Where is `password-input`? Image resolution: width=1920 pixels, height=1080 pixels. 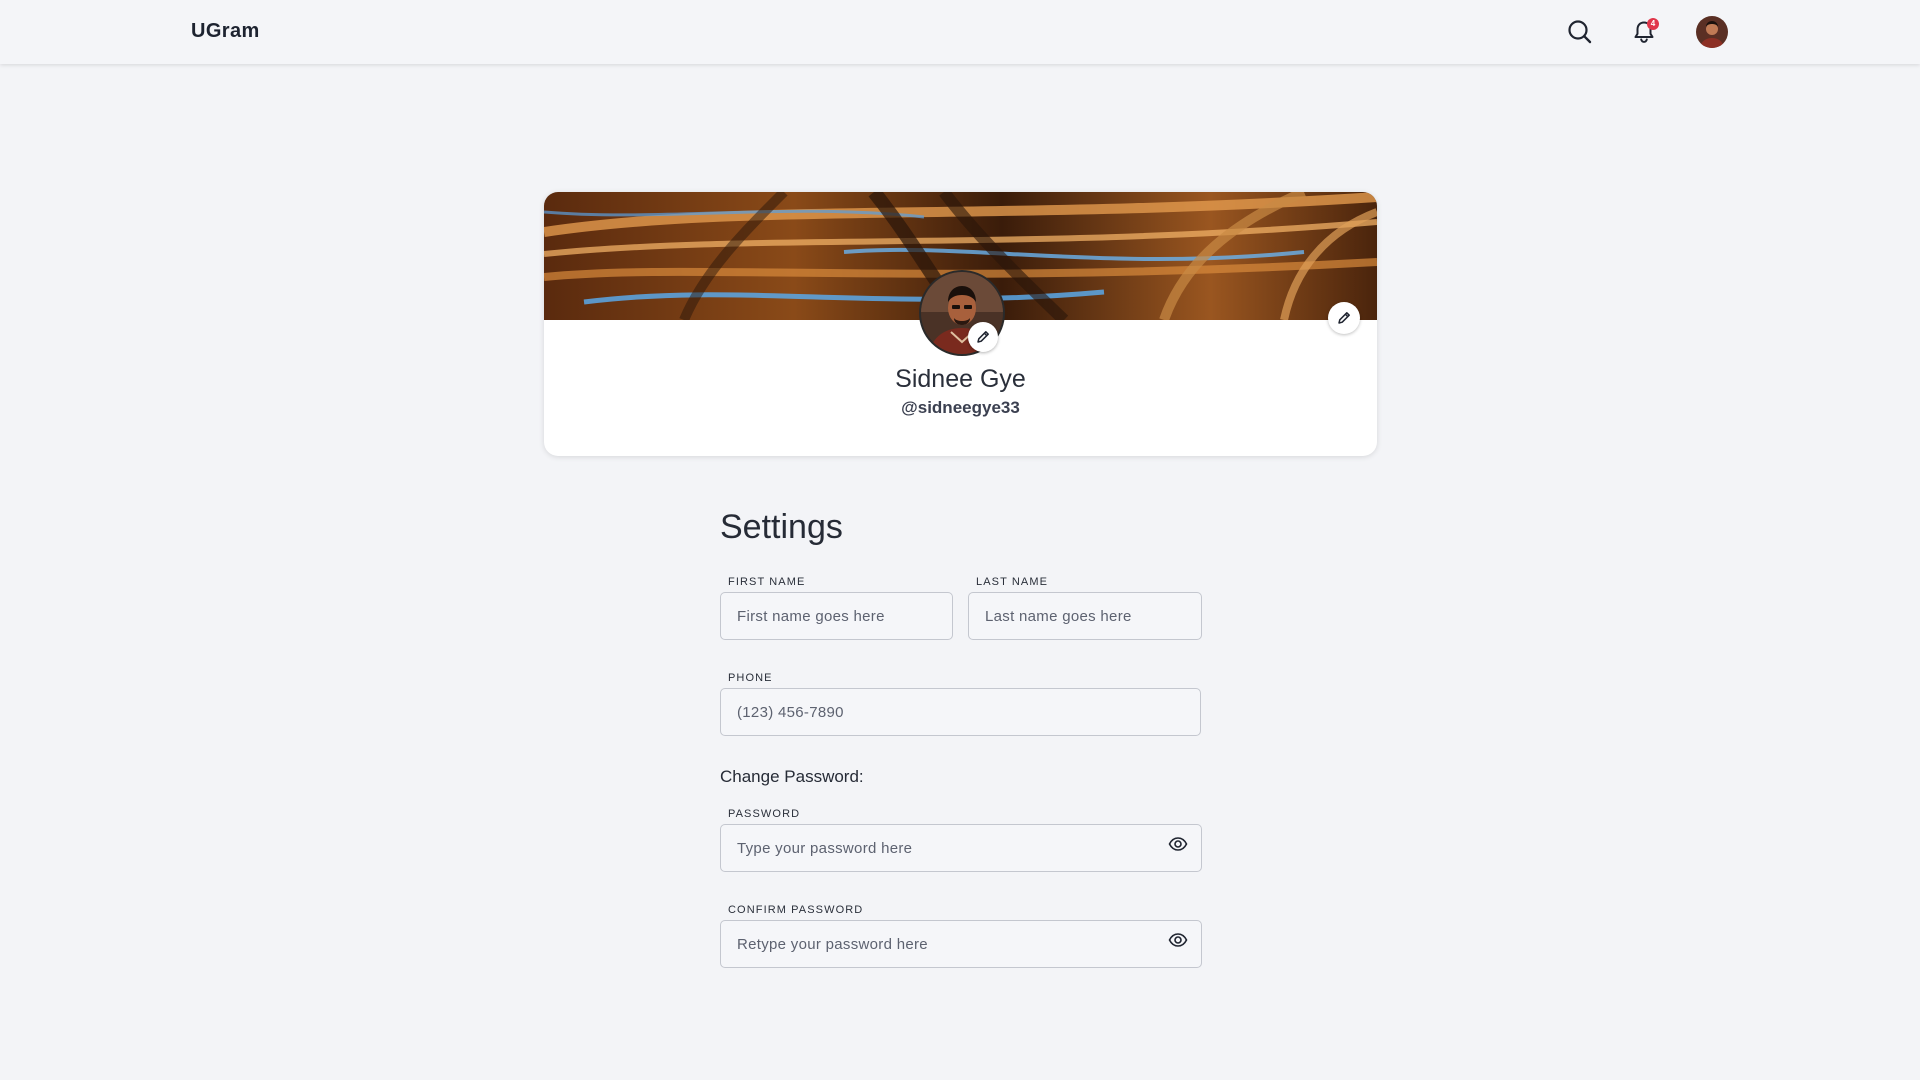
password-input is located at coordinates (961, 848).